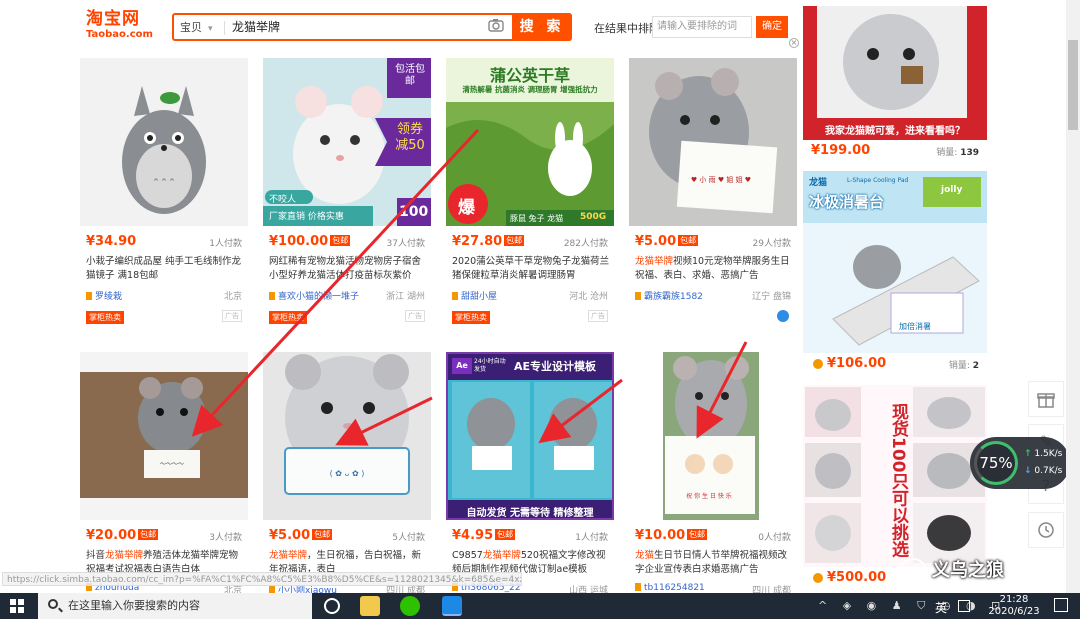 This screenshot has width=1080, height=619. What do you see at coordinates (462, 366) in the screenshot?
I see `ae-logo: Ae` at bounding box center [462, 366].